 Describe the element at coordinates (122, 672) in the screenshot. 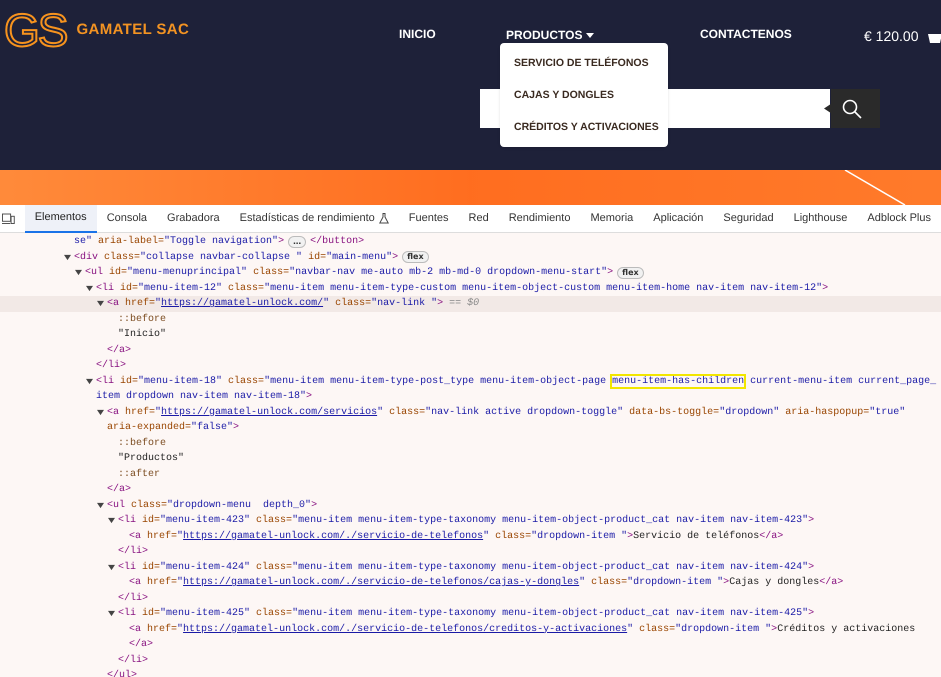

I see `code-line: </ul>` at that location.